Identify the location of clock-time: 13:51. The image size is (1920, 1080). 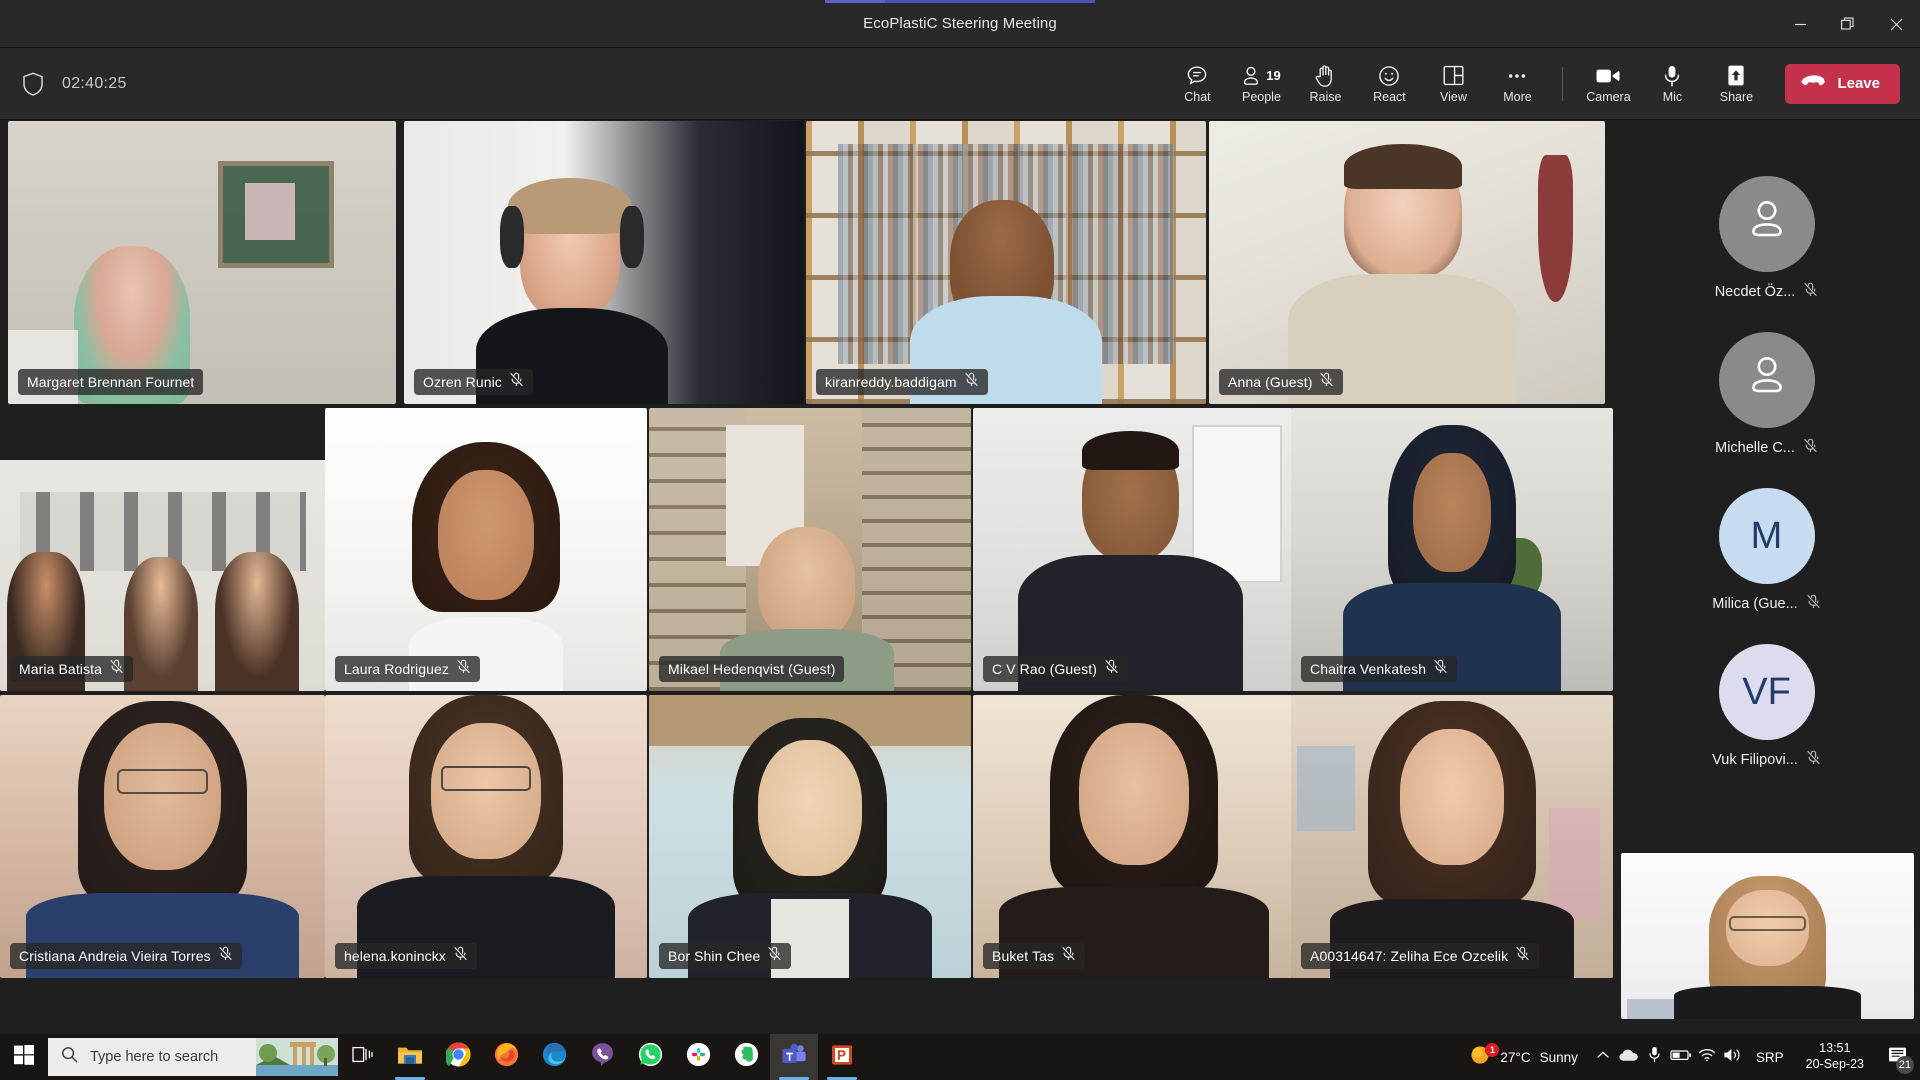
(1835, 1048).